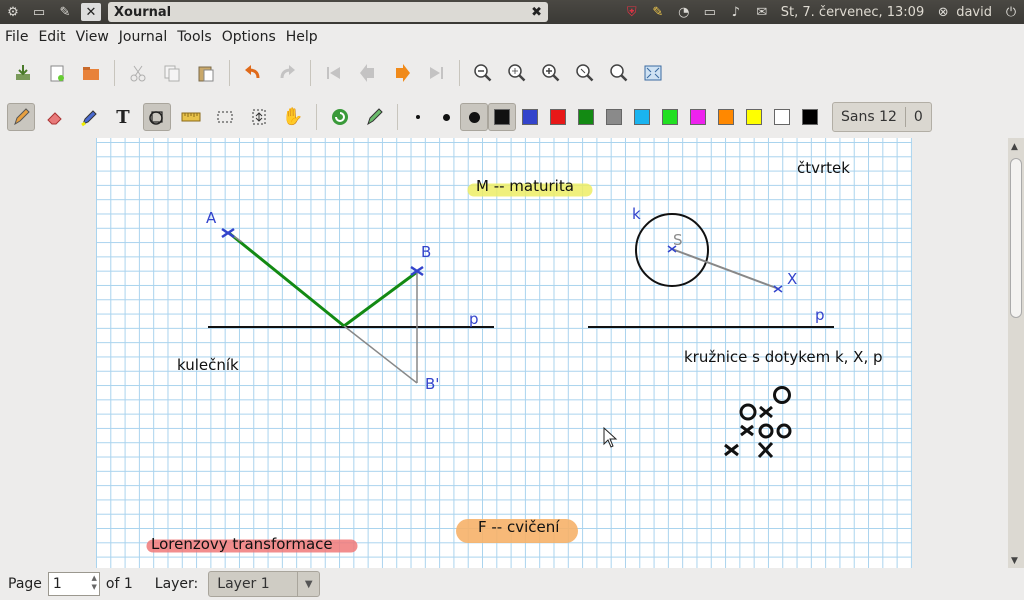  What do you see at coordinates (670, 117) in the screenshot?
I see `color-light-green-button` at bounding box center [670, 117].